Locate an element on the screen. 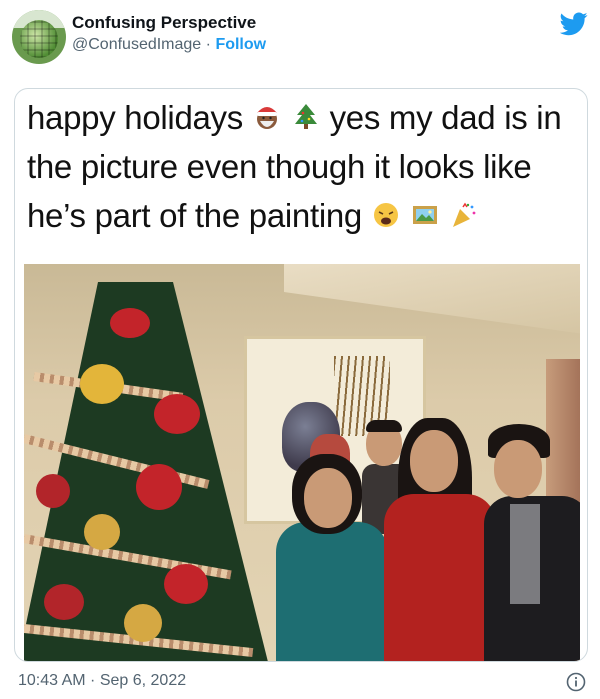 Image resolution: width=600 pixels, height=699 pixels. santa-emoji is located at coordinates (266, 118).